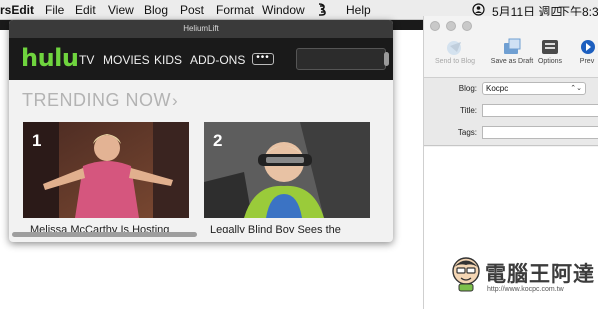  I want to click on more-menu-button: •••, so click(263, 59).